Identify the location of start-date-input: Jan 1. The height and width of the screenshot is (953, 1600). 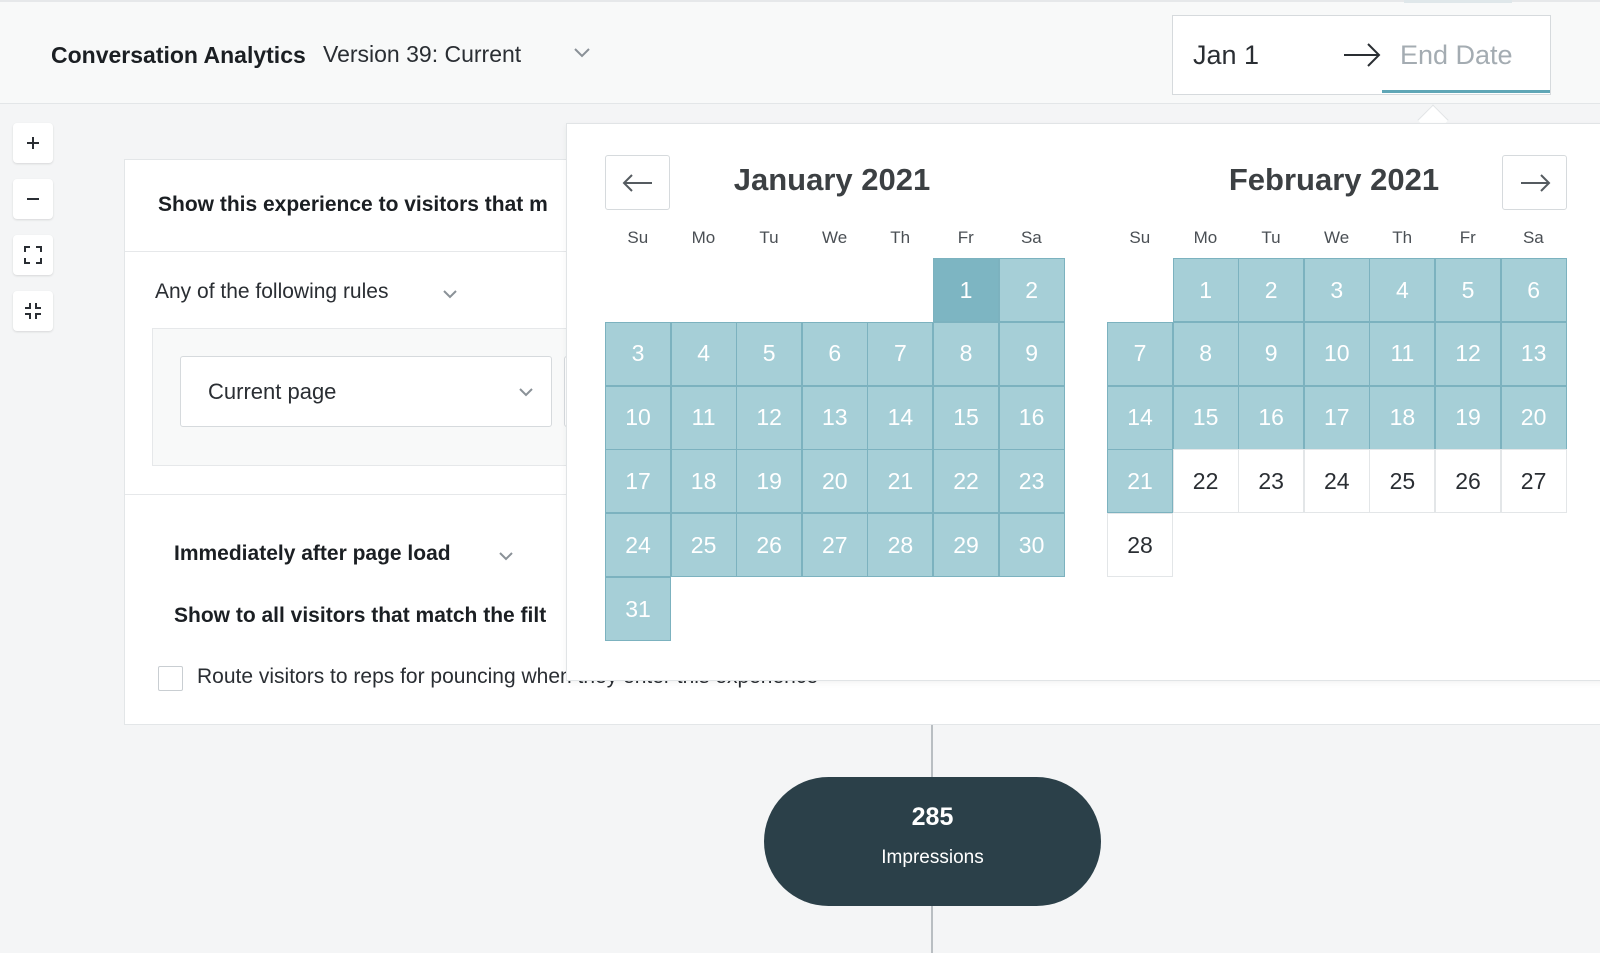
(1226, 55).